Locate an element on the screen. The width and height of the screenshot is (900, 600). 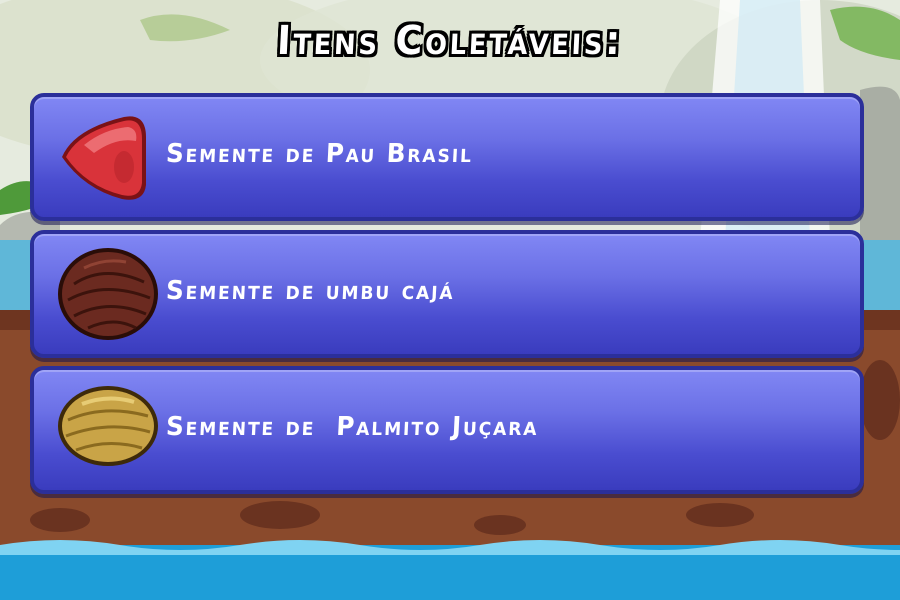
item-label: Semente de umbu cajá is located at coordinates (310, 291).